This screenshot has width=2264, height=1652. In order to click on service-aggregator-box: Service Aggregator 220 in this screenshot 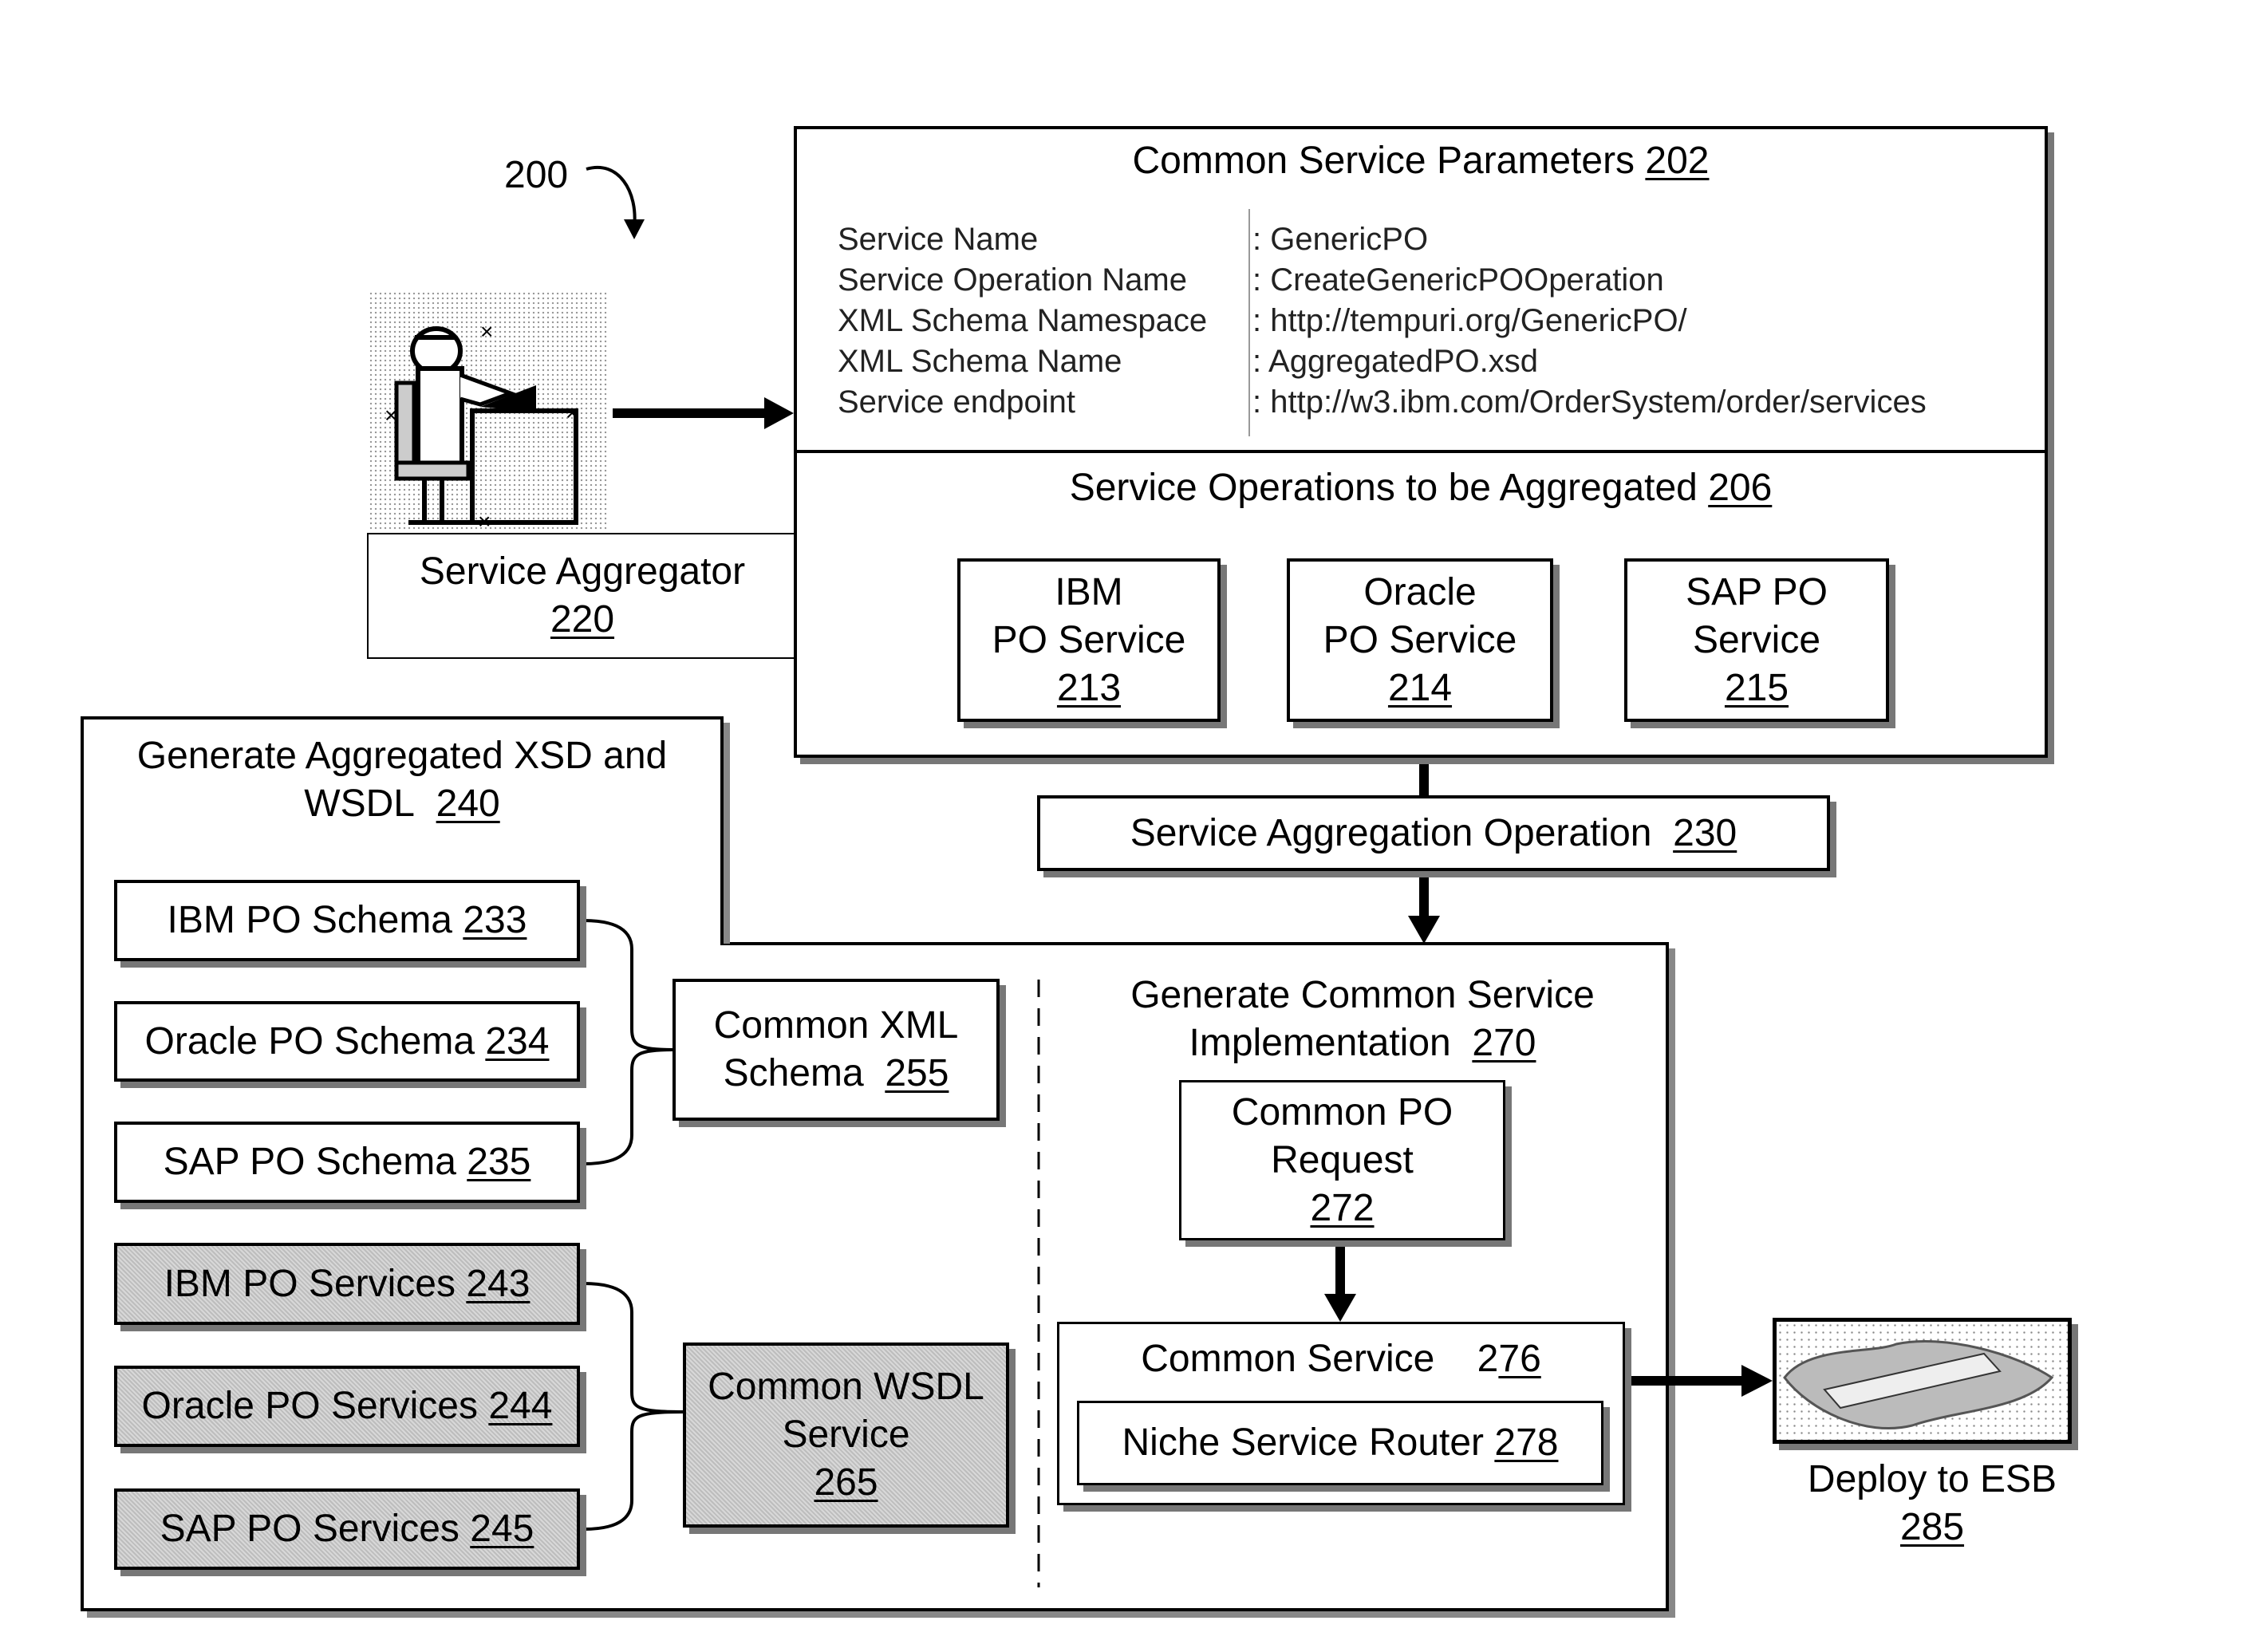, I will do `click(582, 596)`.